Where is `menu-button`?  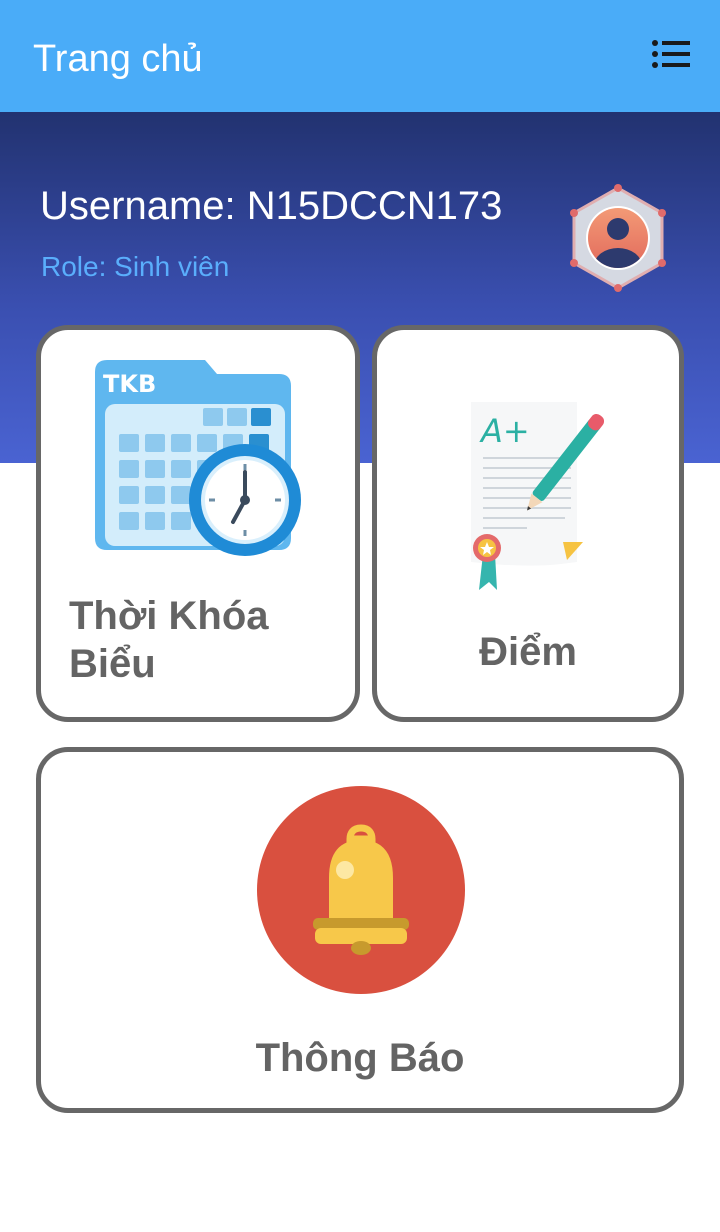
menu-button is located at coordinates (672, 56).